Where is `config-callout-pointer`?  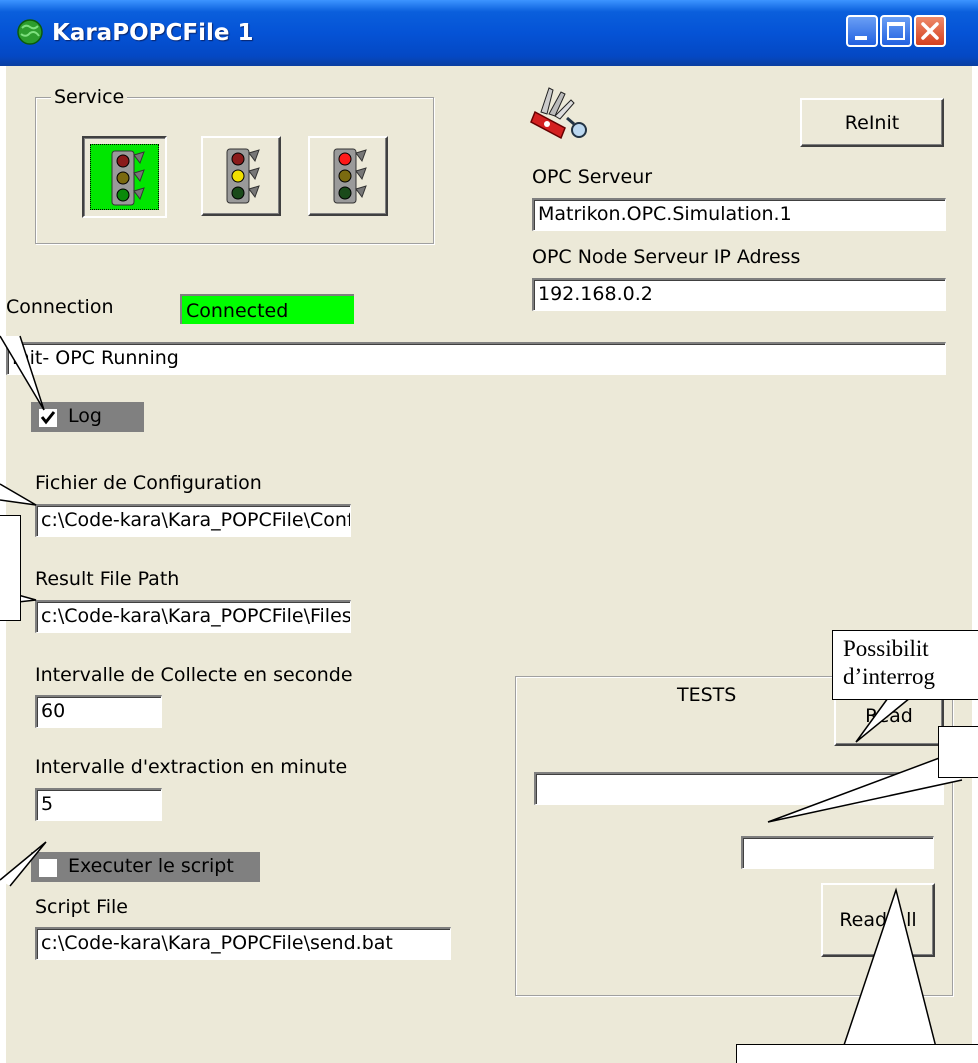
config-callout-pointer is located at coordinates (18, 494).